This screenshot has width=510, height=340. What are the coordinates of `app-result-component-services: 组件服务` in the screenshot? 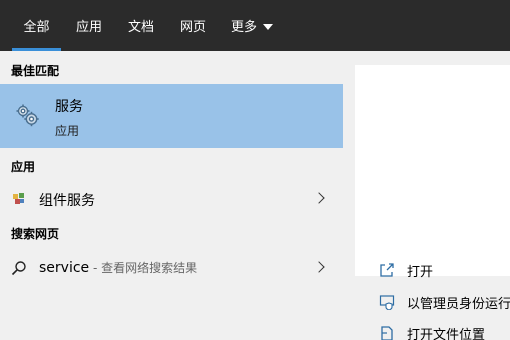 It's located at (171, 199).